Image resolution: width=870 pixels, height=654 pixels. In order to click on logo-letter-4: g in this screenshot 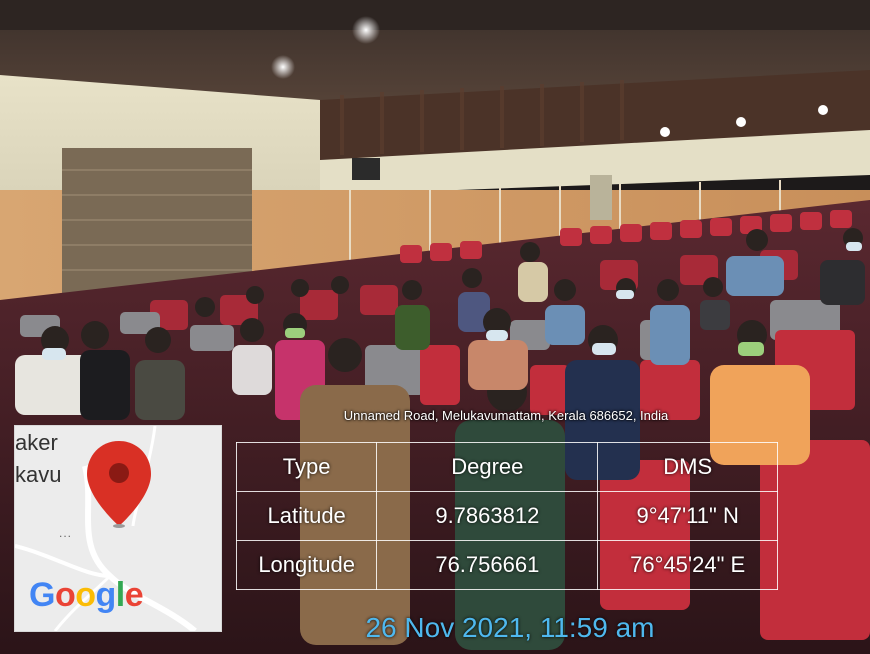, I will do `click(106, 595)`.